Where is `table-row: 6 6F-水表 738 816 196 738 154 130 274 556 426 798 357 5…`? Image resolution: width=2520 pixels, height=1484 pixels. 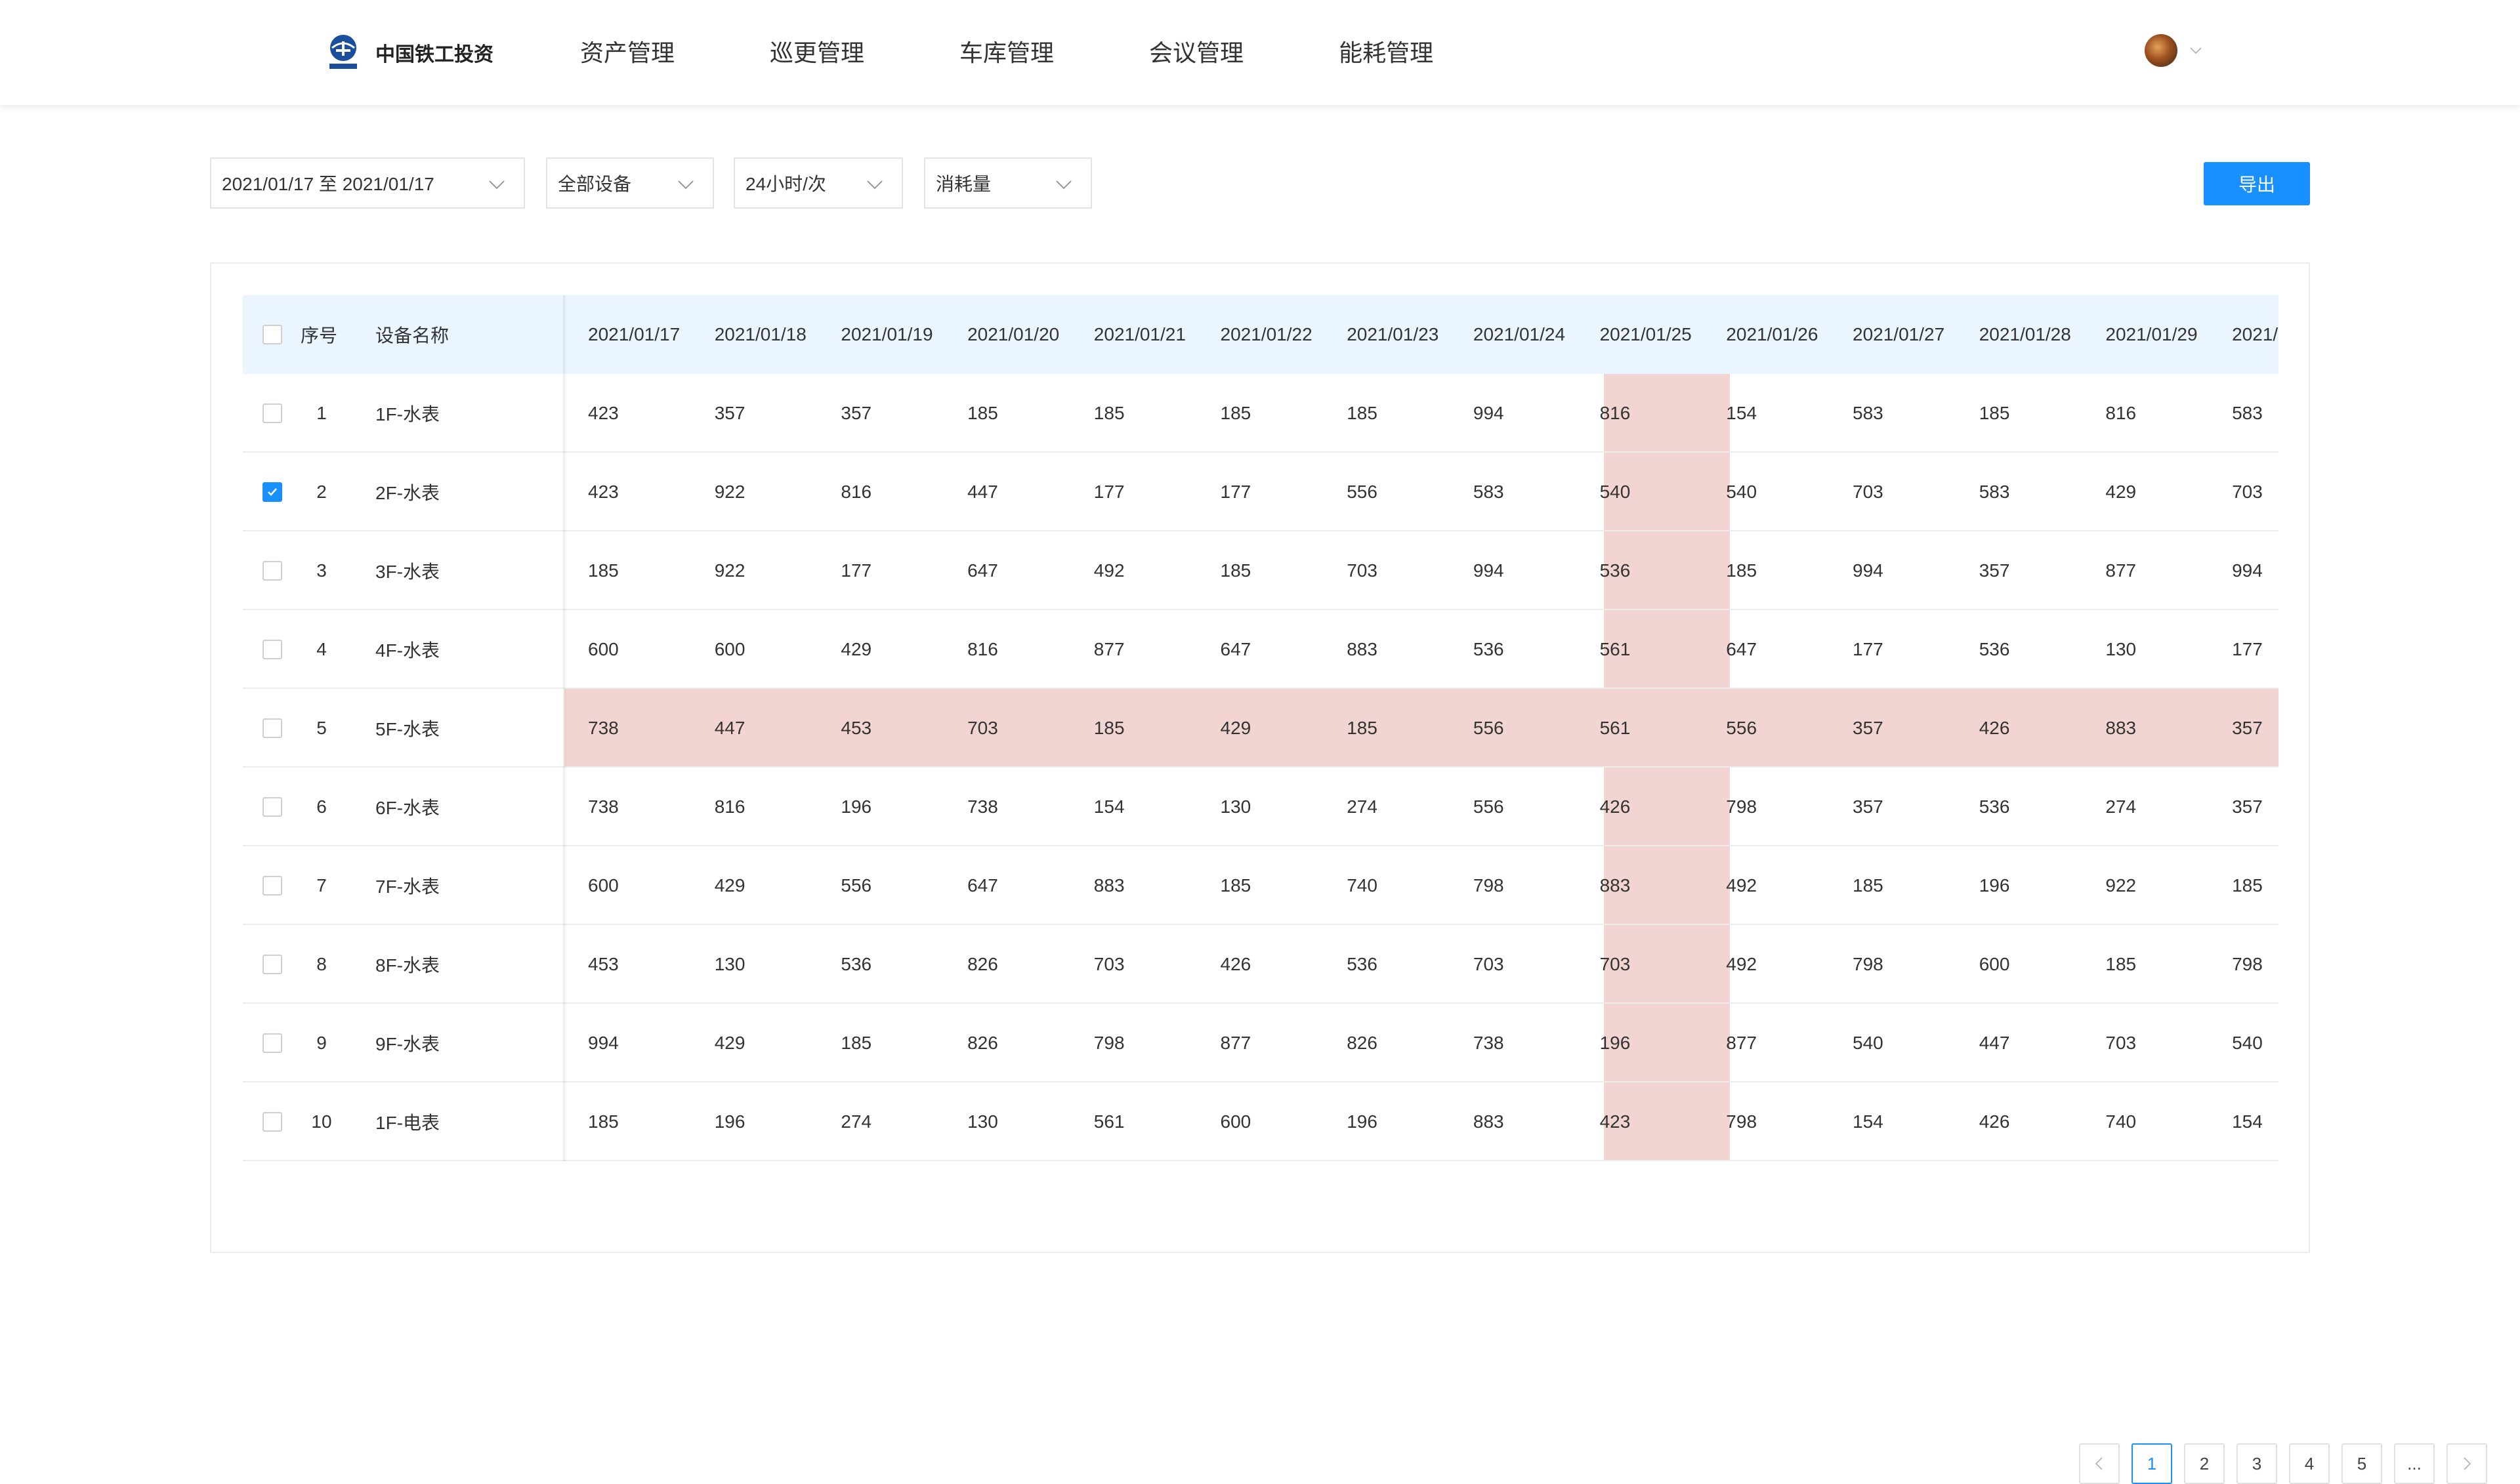 table-row: 6 6F-水表 738 816 196 738 154 130 274 556 426 798 357 5… is located at coordinates (1260, 807).